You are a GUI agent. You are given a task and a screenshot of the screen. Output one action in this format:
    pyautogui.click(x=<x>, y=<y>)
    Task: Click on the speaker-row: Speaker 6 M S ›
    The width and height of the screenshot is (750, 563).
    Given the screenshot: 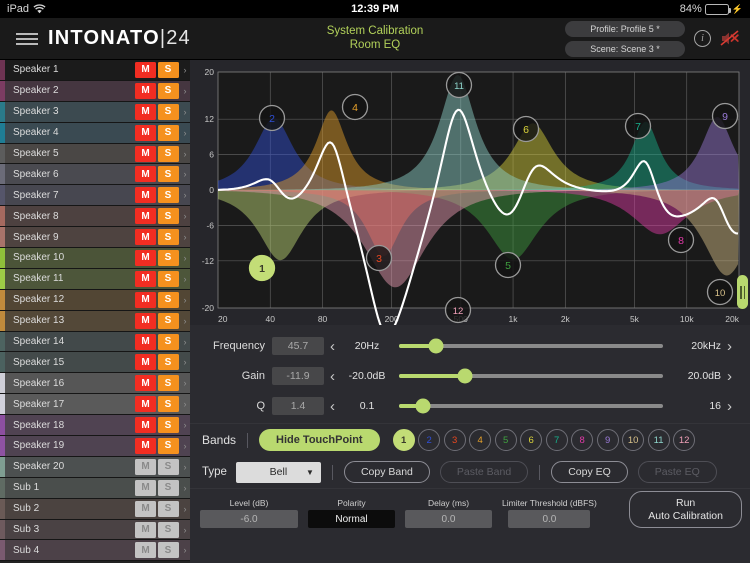 What is the action you would take?
    pyautogui.click(x=95, y=175)
    